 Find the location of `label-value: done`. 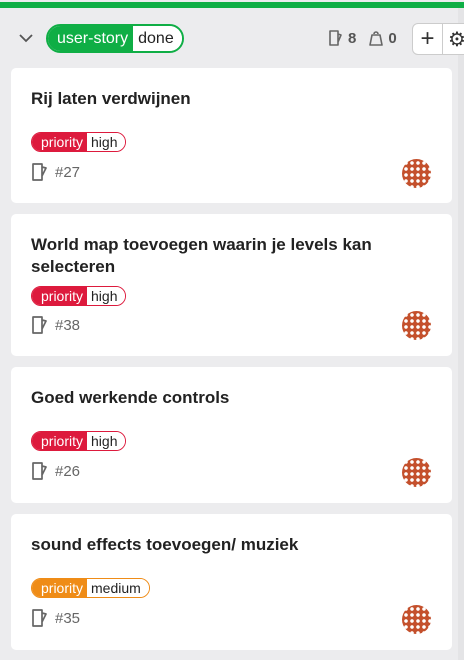

label-value: done is located at coordinates (157, 38).